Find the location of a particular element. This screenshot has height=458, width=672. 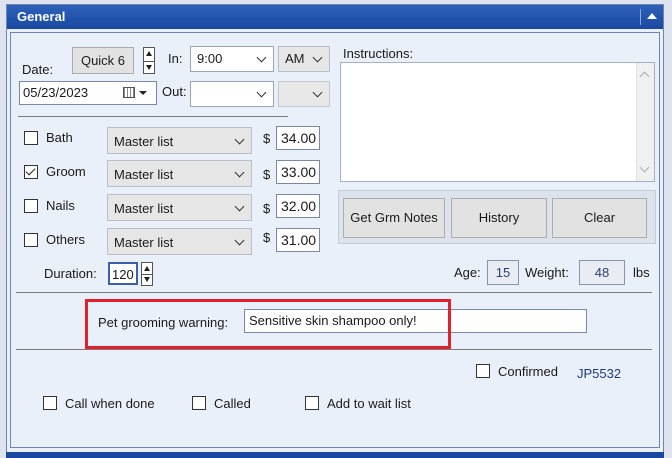

in-ampm-select: AM is located at coordinates (304, 59).